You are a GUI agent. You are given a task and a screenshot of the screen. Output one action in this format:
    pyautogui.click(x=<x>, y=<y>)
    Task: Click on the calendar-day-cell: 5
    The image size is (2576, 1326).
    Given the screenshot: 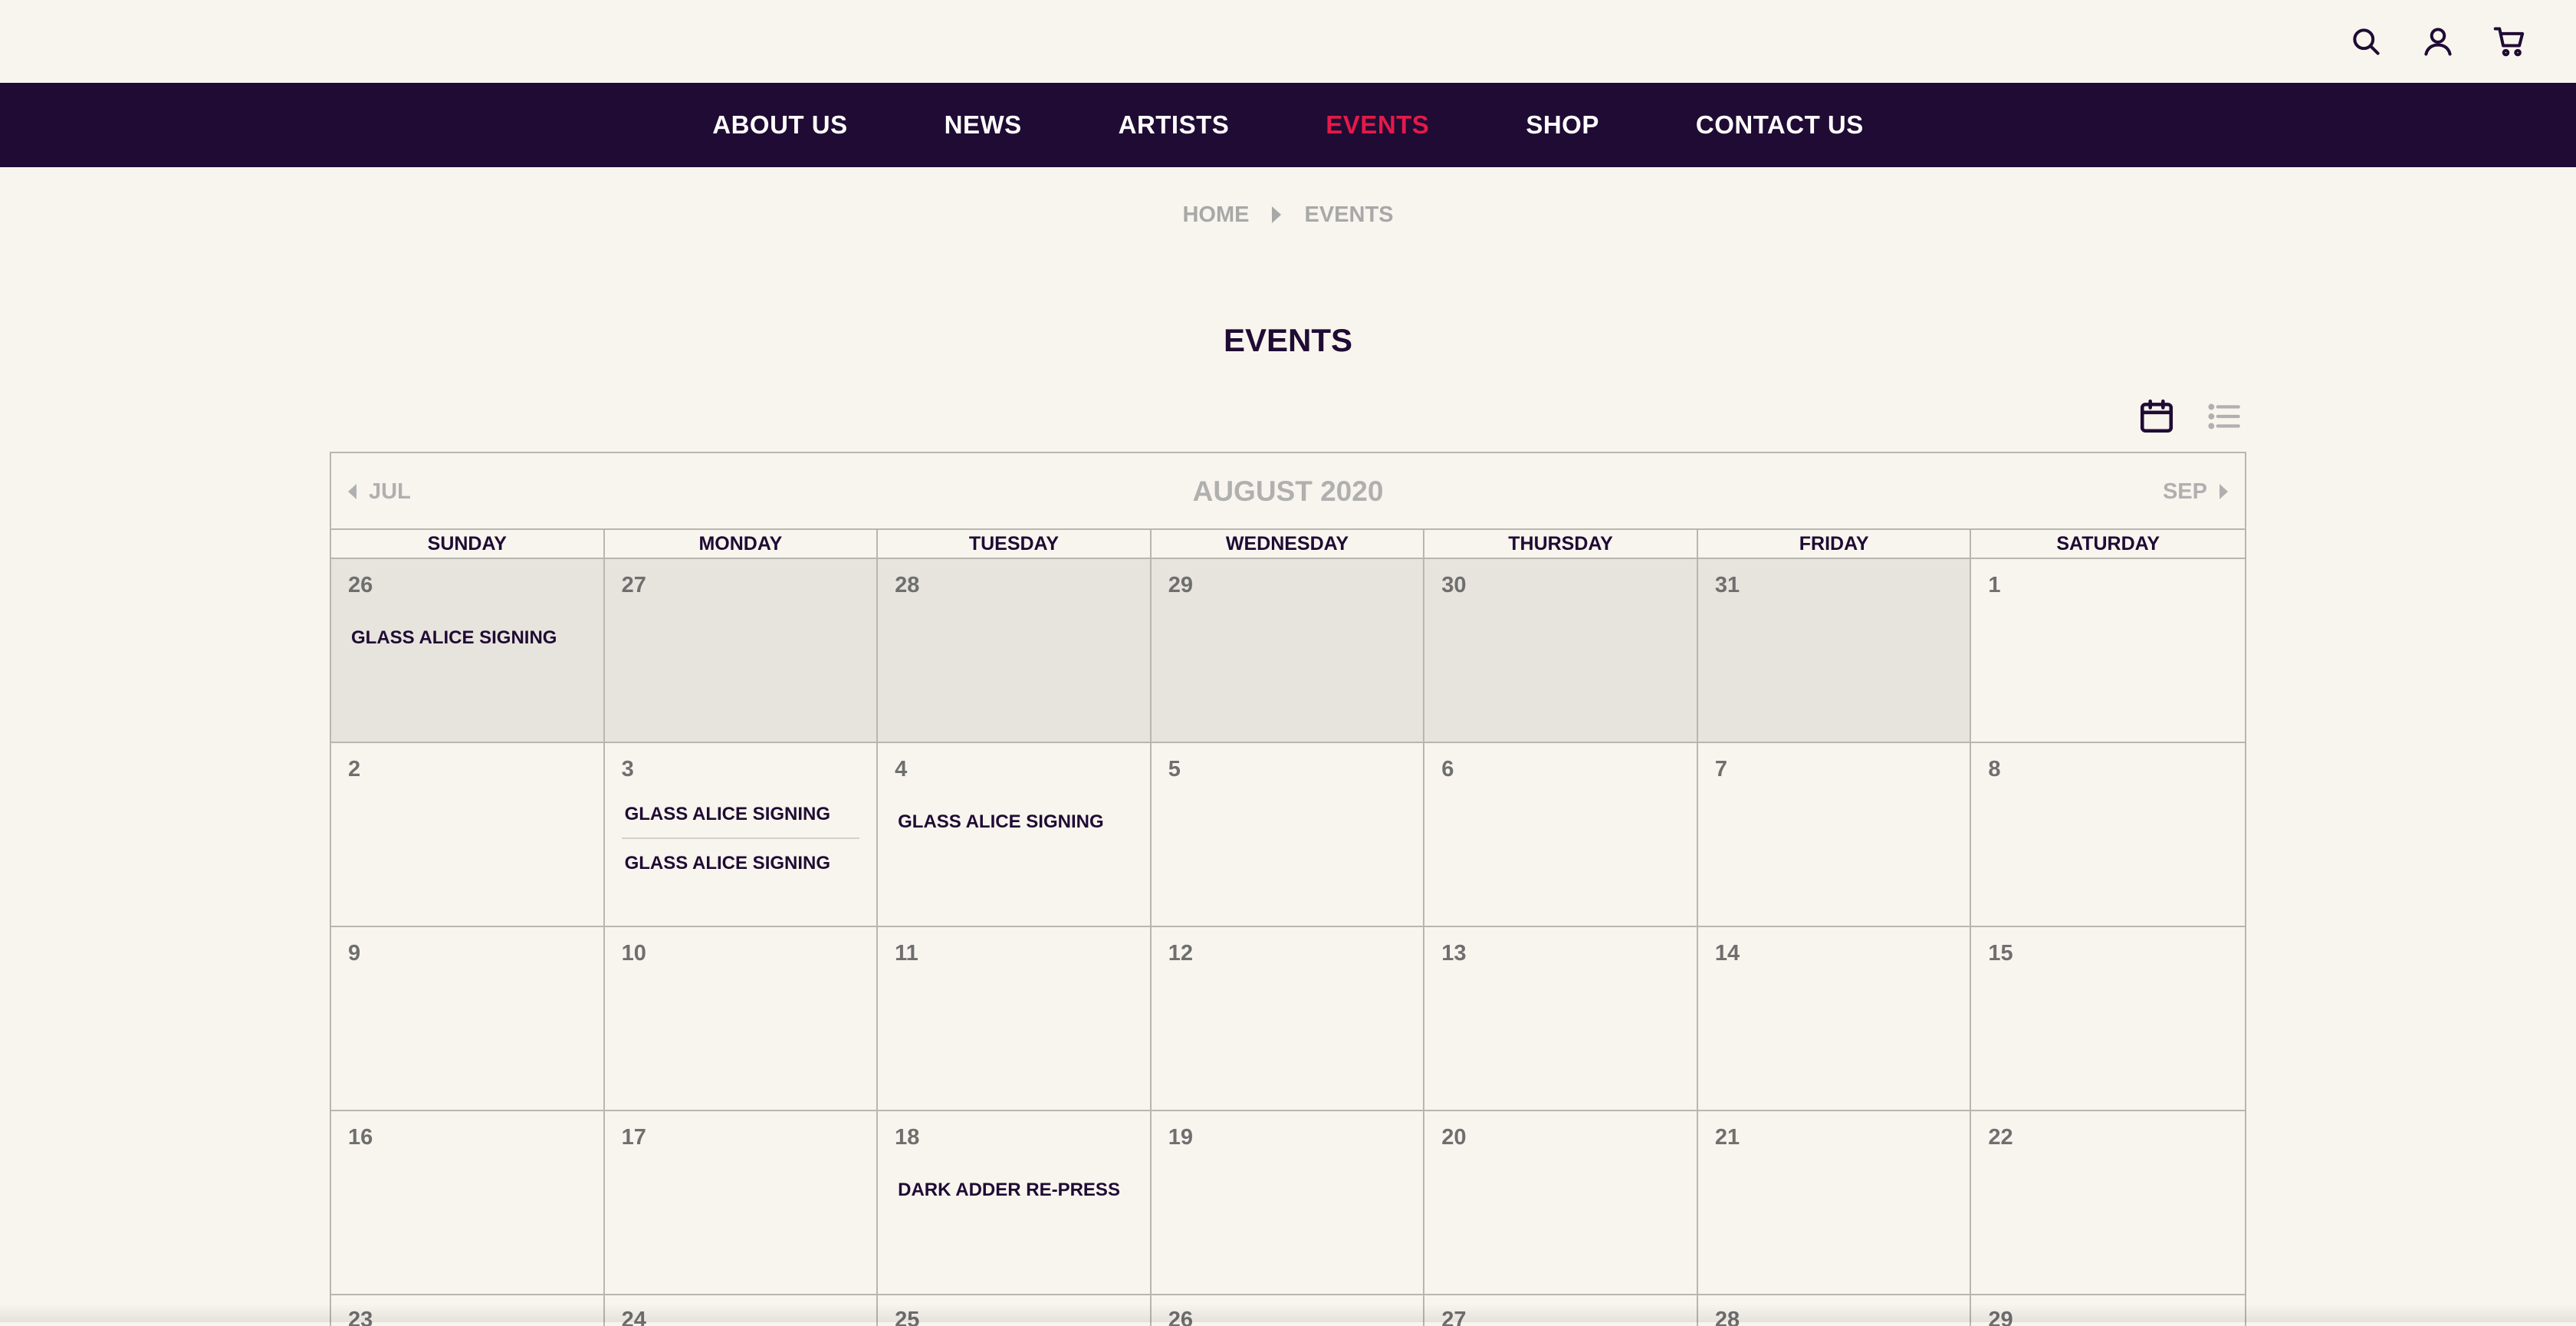 What is the action you would take?
    pyautogui.click(x=1288, y=834)
    